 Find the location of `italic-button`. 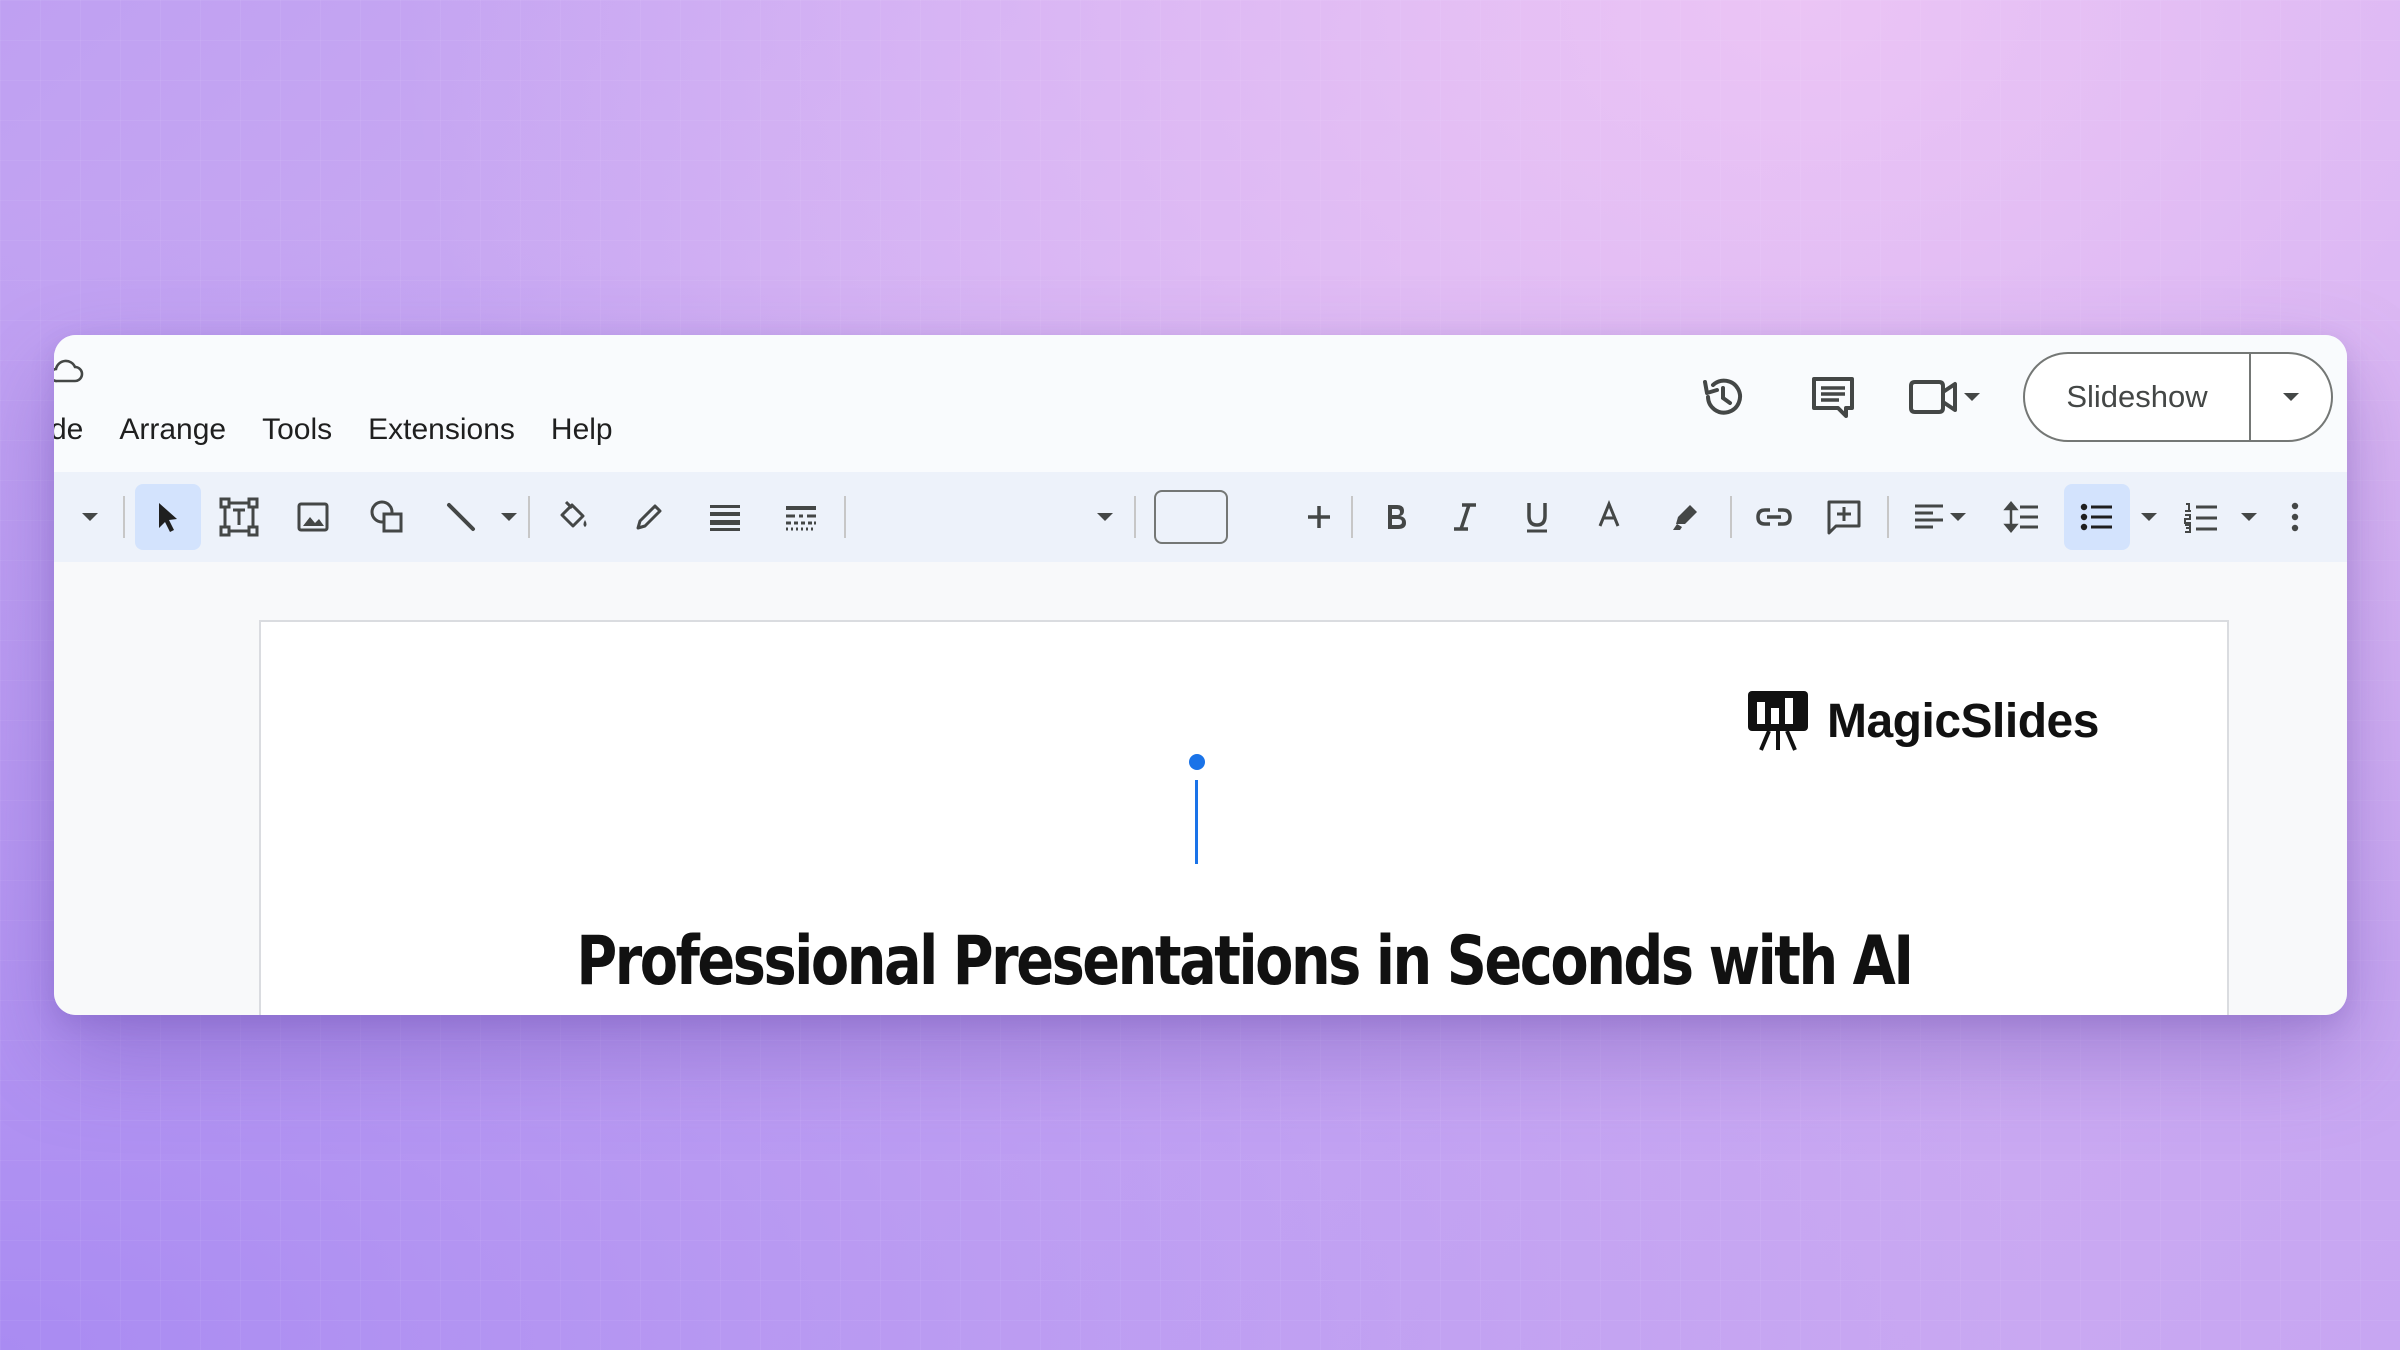

italic-button is located at coordinates (1465, 517).